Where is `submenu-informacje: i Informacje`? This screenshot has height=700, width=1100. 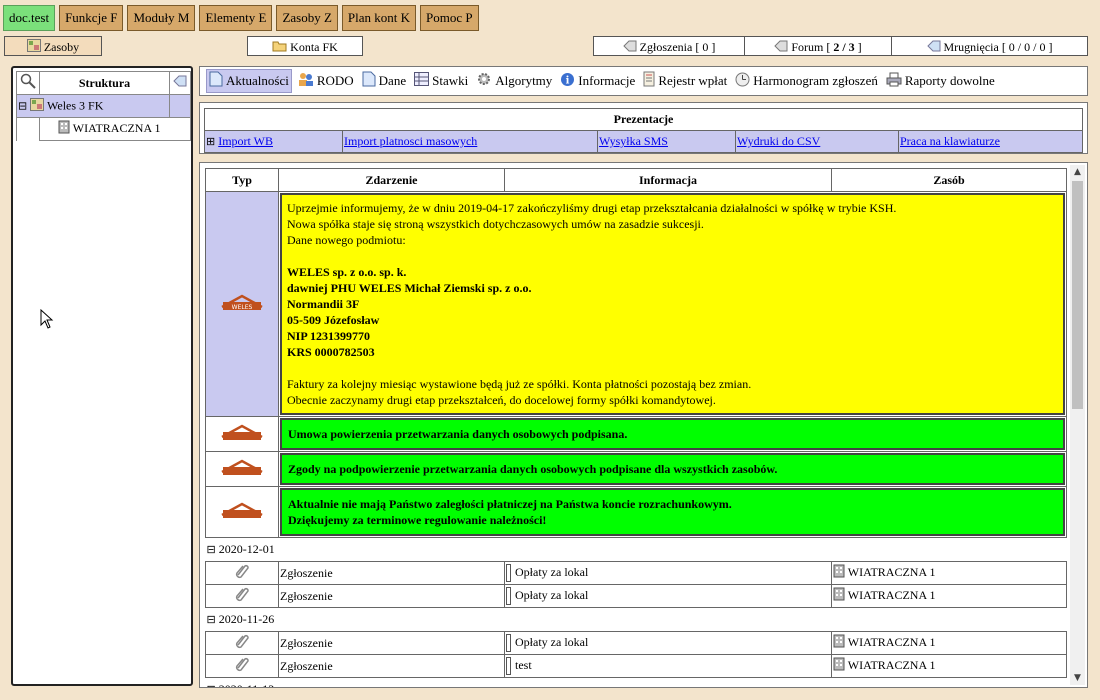 submenu-informacje: i Informacje is located at coordinates (597, 81).